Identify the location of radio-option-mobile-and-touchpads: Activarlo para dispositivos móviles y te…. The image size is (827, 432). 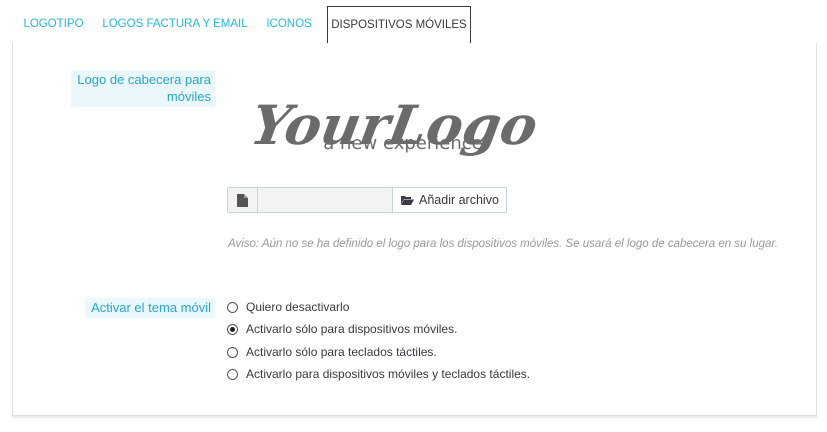
(378, 374).